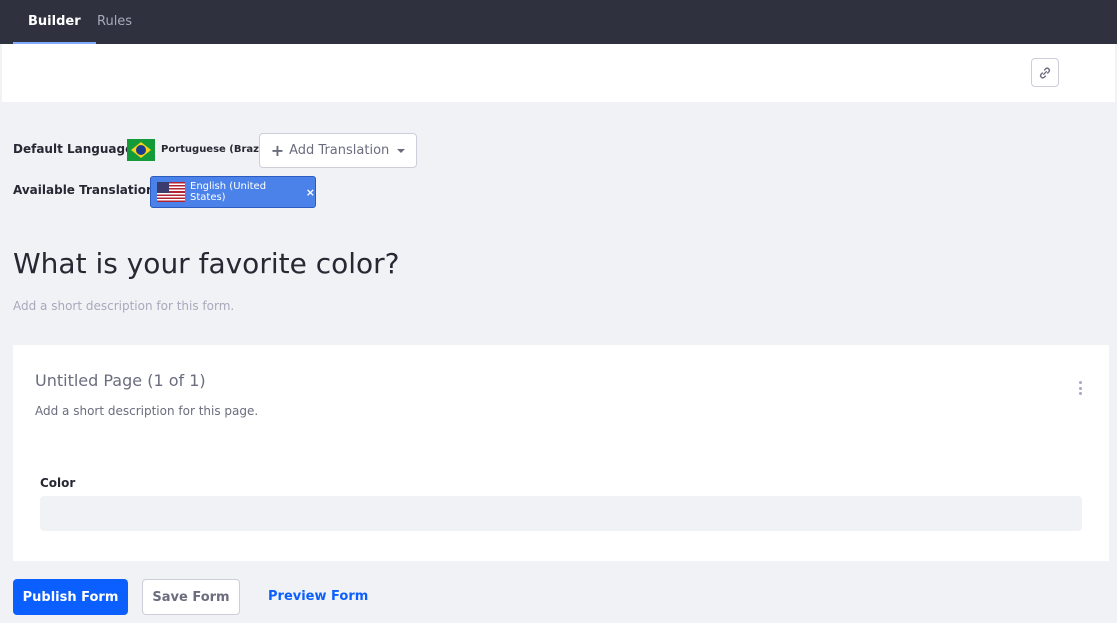 This screenshot has width=1117, height=623. What do you see at coordinates (191, 597) in the screenshot?
I see `save-form-button: Save Form` at bounding box center [191, 597].